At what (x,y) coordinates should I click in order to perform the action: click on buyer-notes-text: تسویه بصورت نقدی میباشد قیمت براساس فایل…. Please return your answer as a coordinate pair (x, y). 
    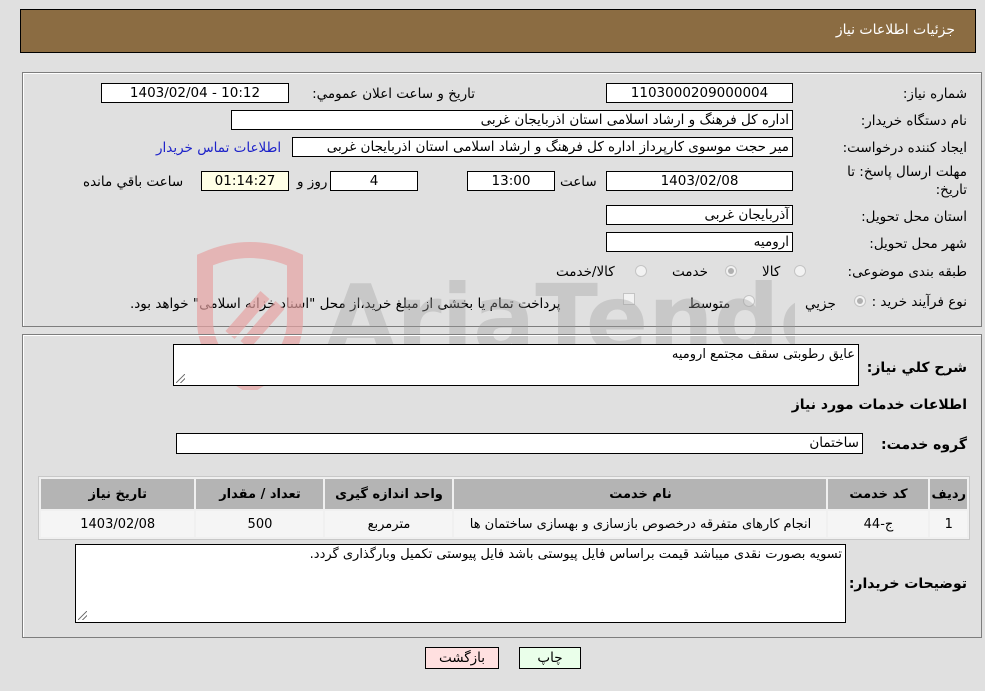
    Looking at the image, I should click on (575, 554).